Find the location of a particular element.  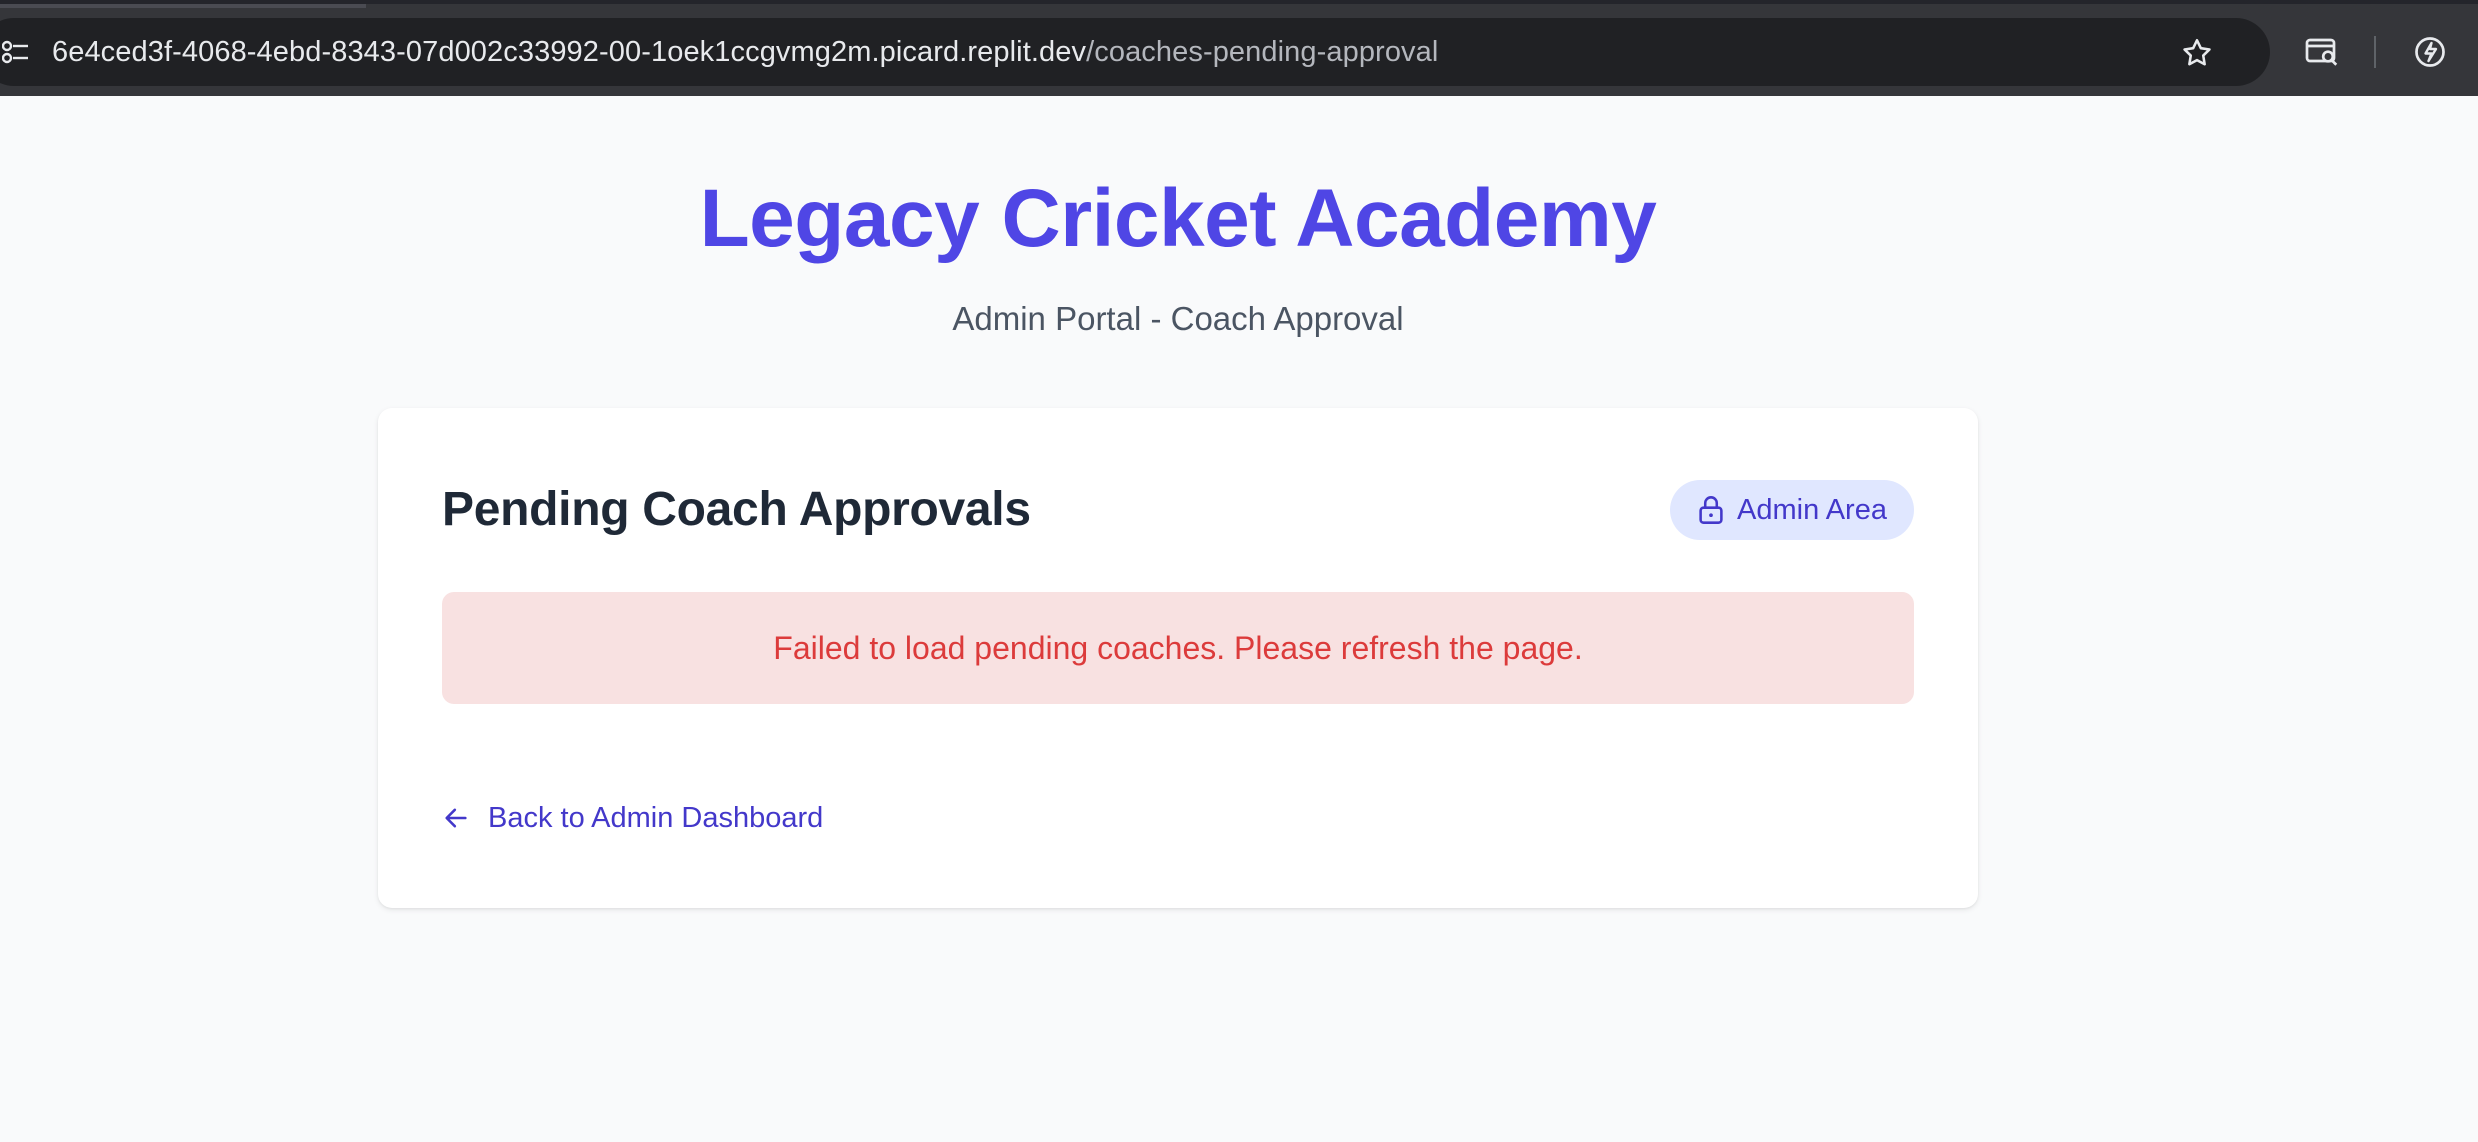

extension-icon is located at coordinates (2430, 52).